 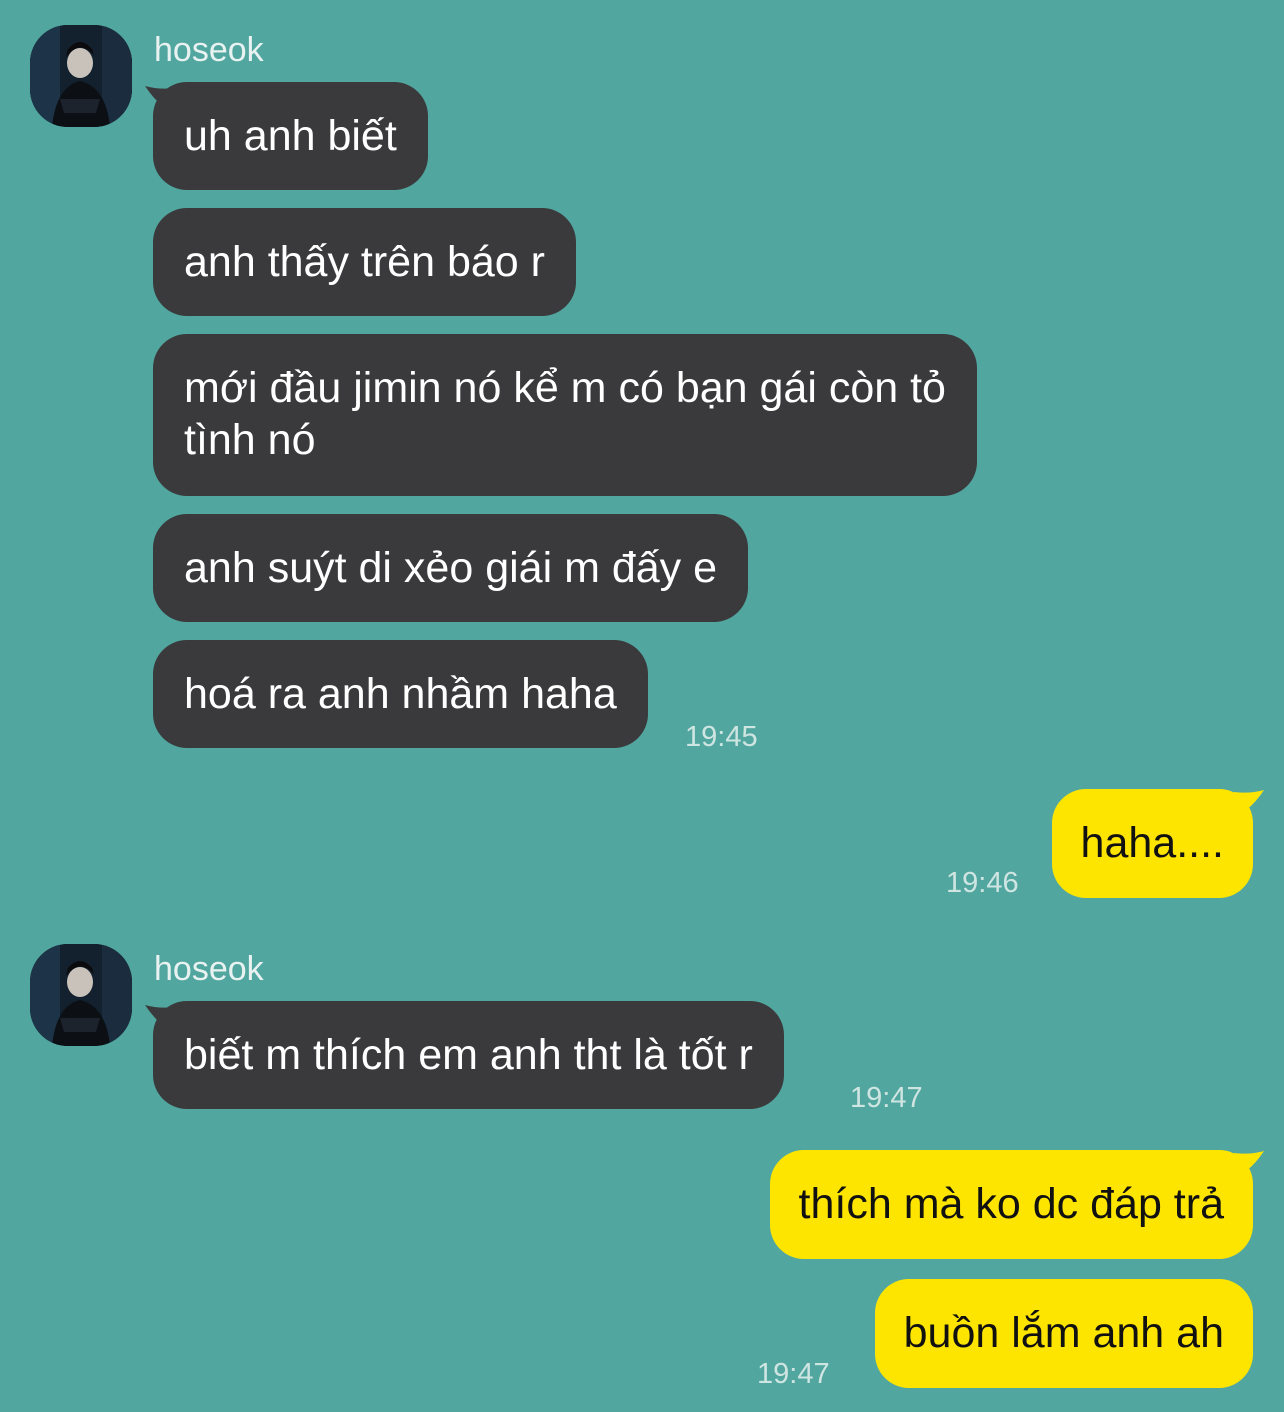 I want to click on incoming-message: uh anh biết, so click(x=290, y=136).